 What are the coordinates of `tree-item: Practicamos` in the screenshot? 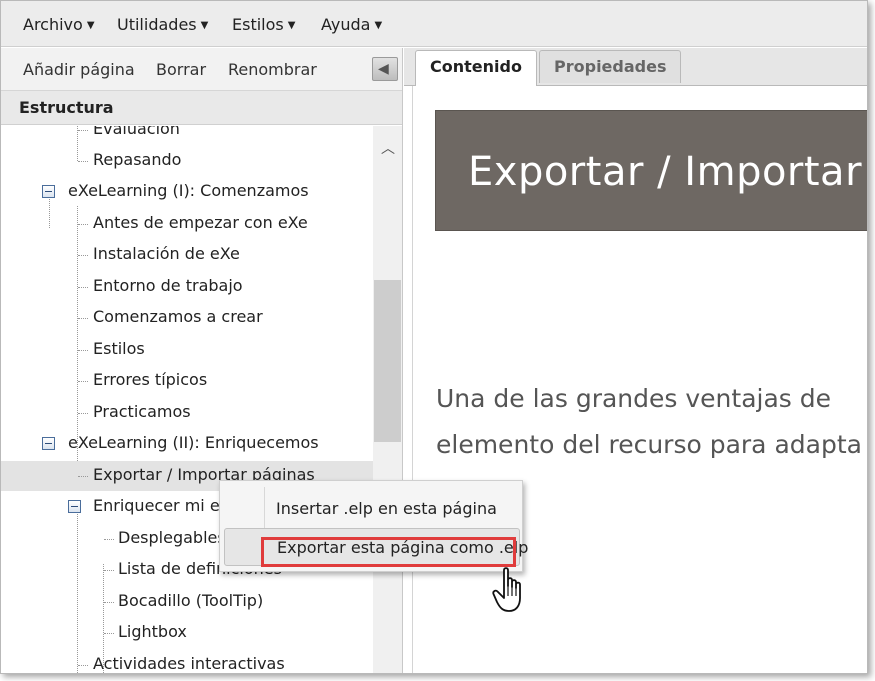 It's located at (187, 413).